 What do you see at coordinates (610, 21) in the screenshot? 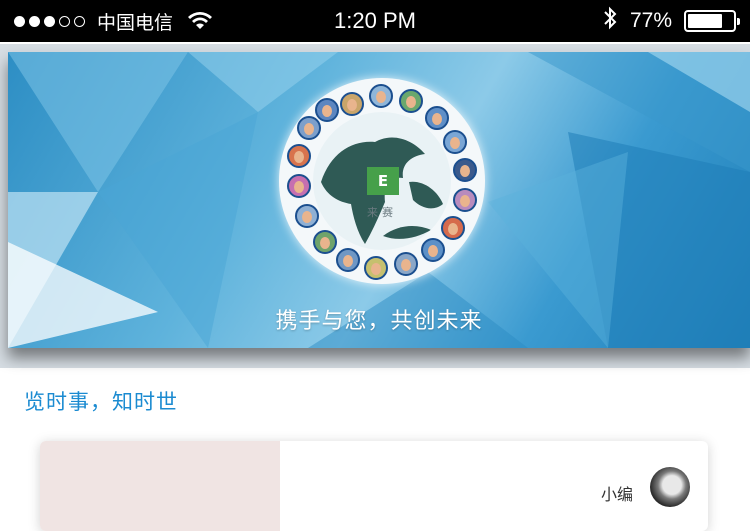
I see `bluetooth-icon` at bounding box center [610, 21].